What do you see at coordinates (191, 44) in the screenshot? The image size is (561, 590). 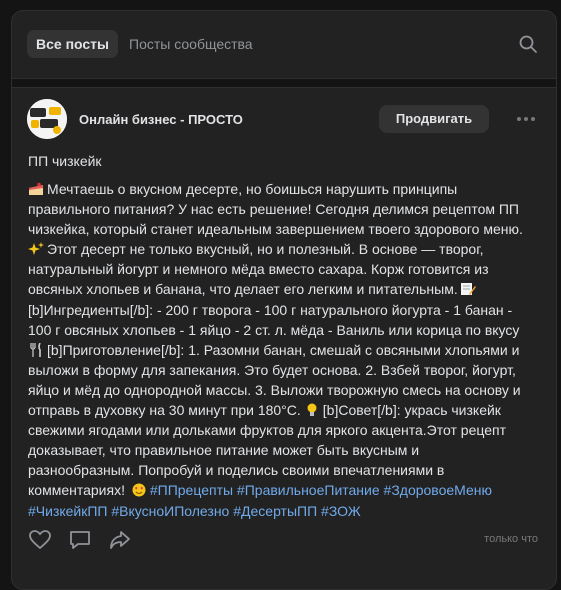 I see `tab-community-posts: Посты сообщества` at bounding box center [191, 44].